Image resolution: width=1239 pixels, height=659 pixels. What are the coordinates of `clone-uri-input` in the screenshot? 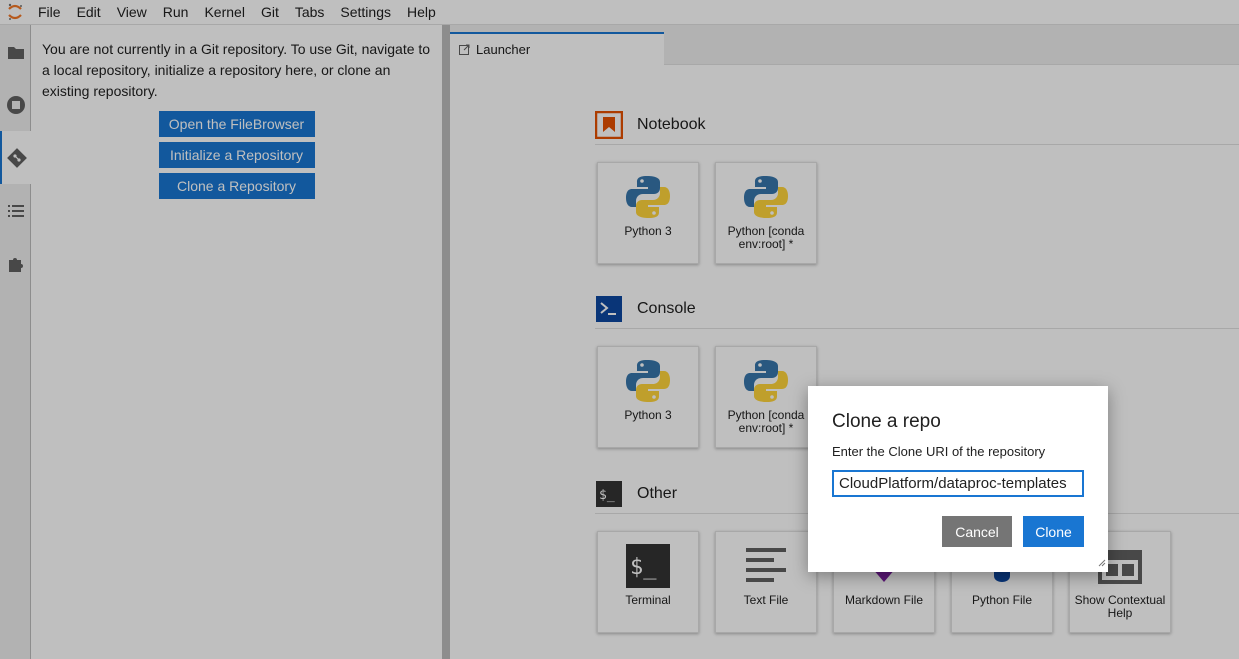 It's located at (958, 483).